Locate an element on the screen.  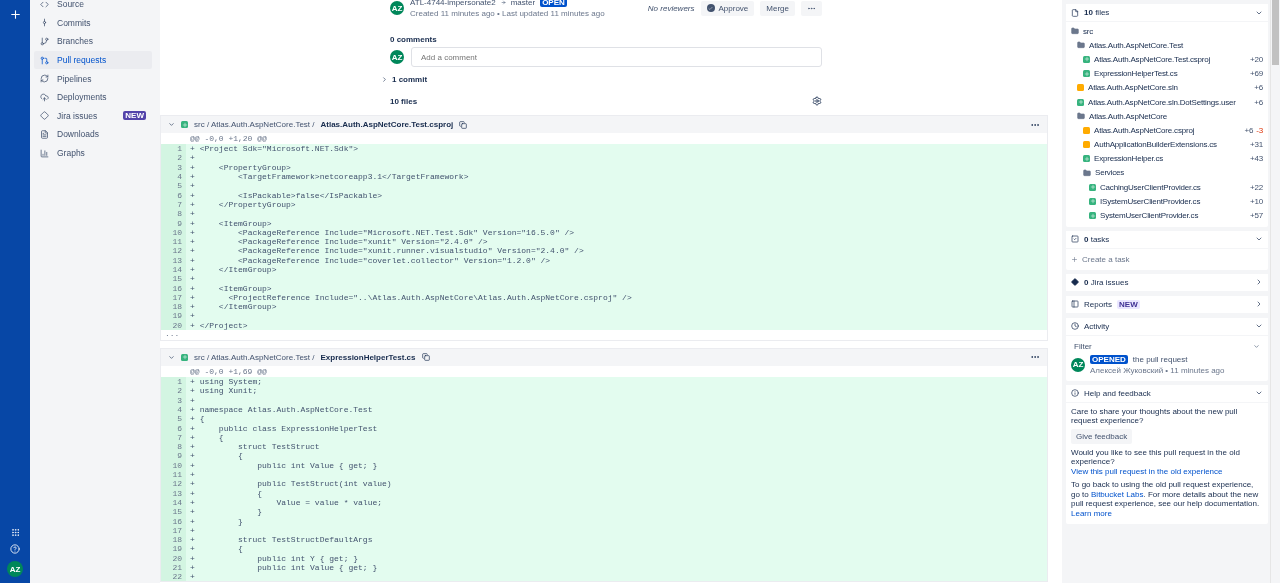
tasks-panel-header: 0 tasks is located at coordinates (1167, 239).